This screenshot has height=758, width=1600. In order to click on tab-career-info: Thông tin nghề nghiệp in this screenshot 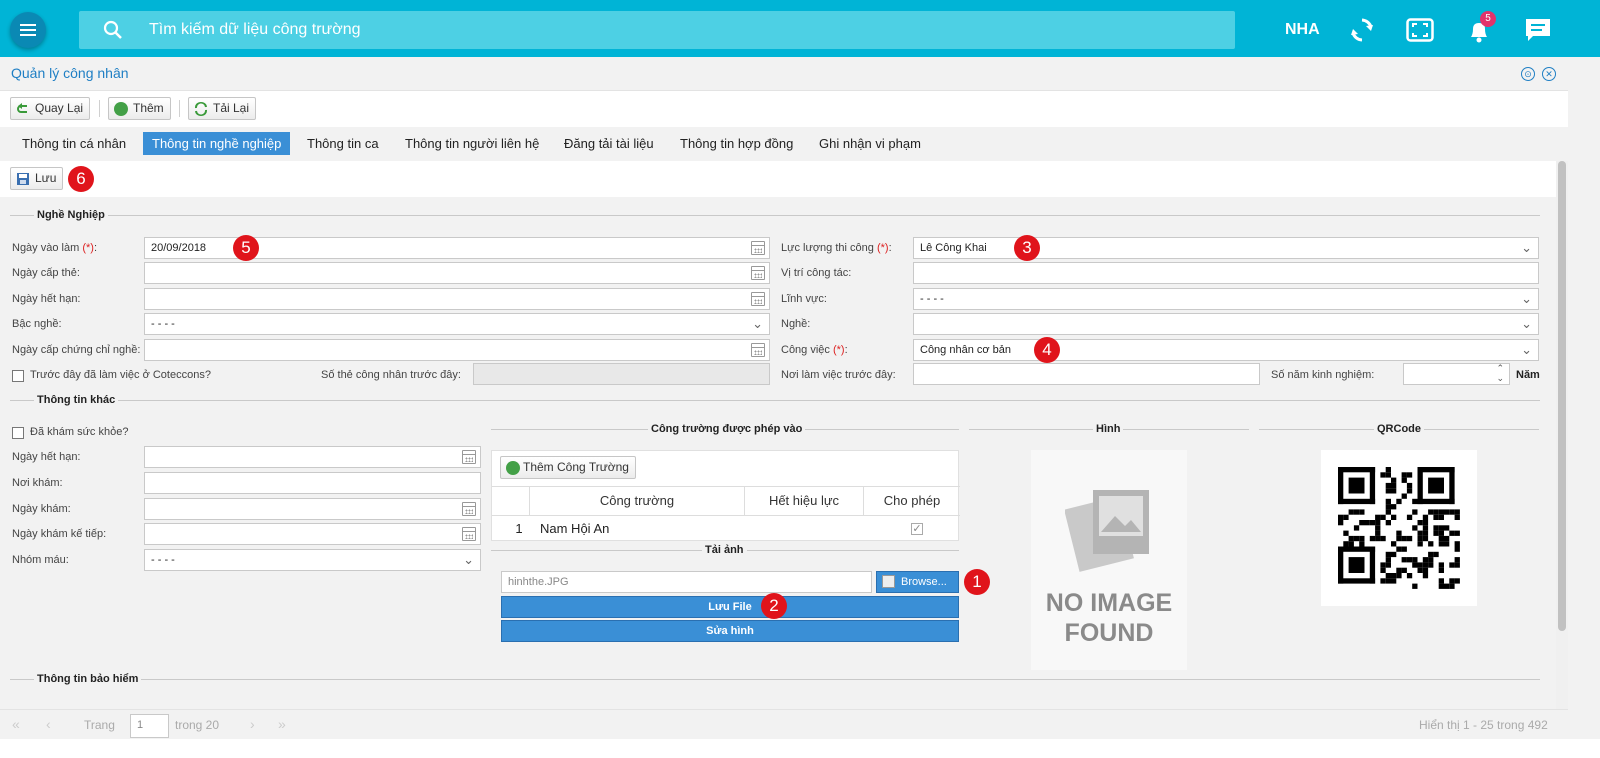, I will do `click(217, 143)`.